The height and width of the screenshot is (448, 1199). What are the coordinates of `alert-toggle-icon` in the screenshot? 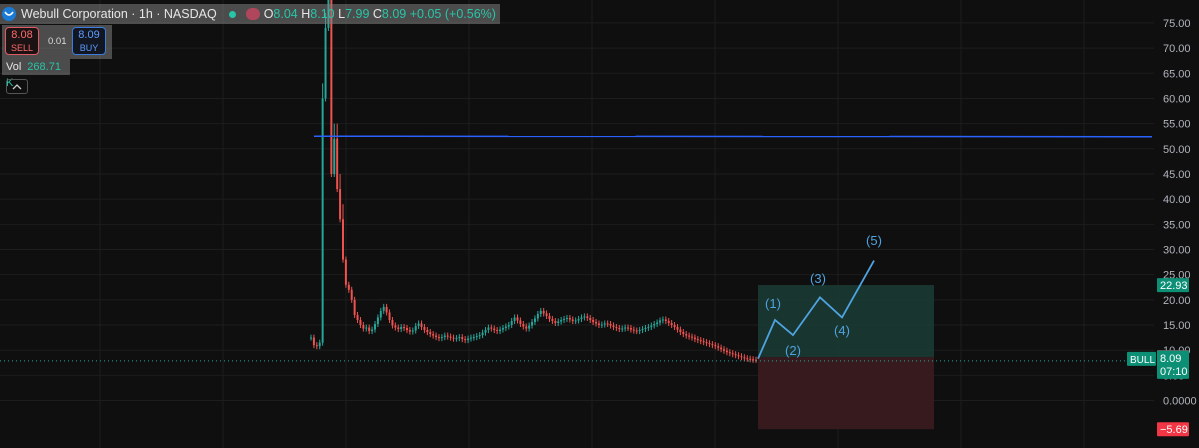 It's located at (252, 14).